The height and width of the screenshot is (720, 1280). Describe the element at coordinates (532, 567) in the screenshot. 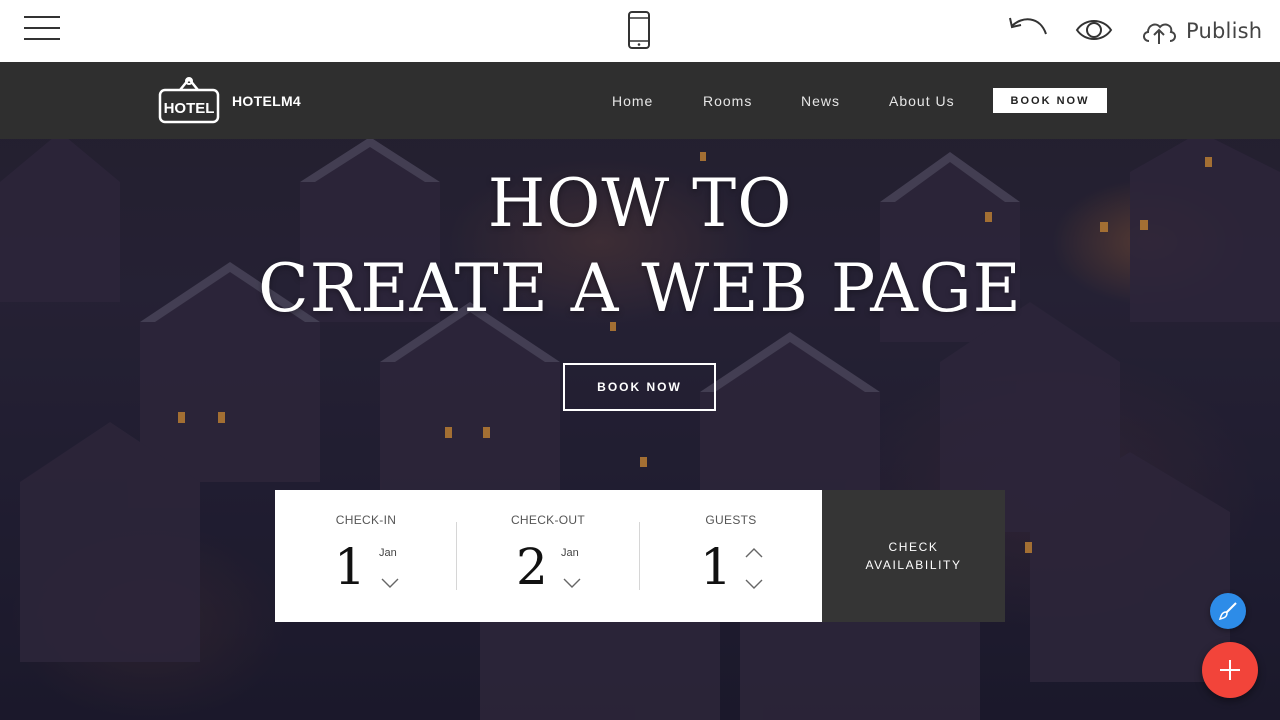

I see `checkout-day: 2` at that location.